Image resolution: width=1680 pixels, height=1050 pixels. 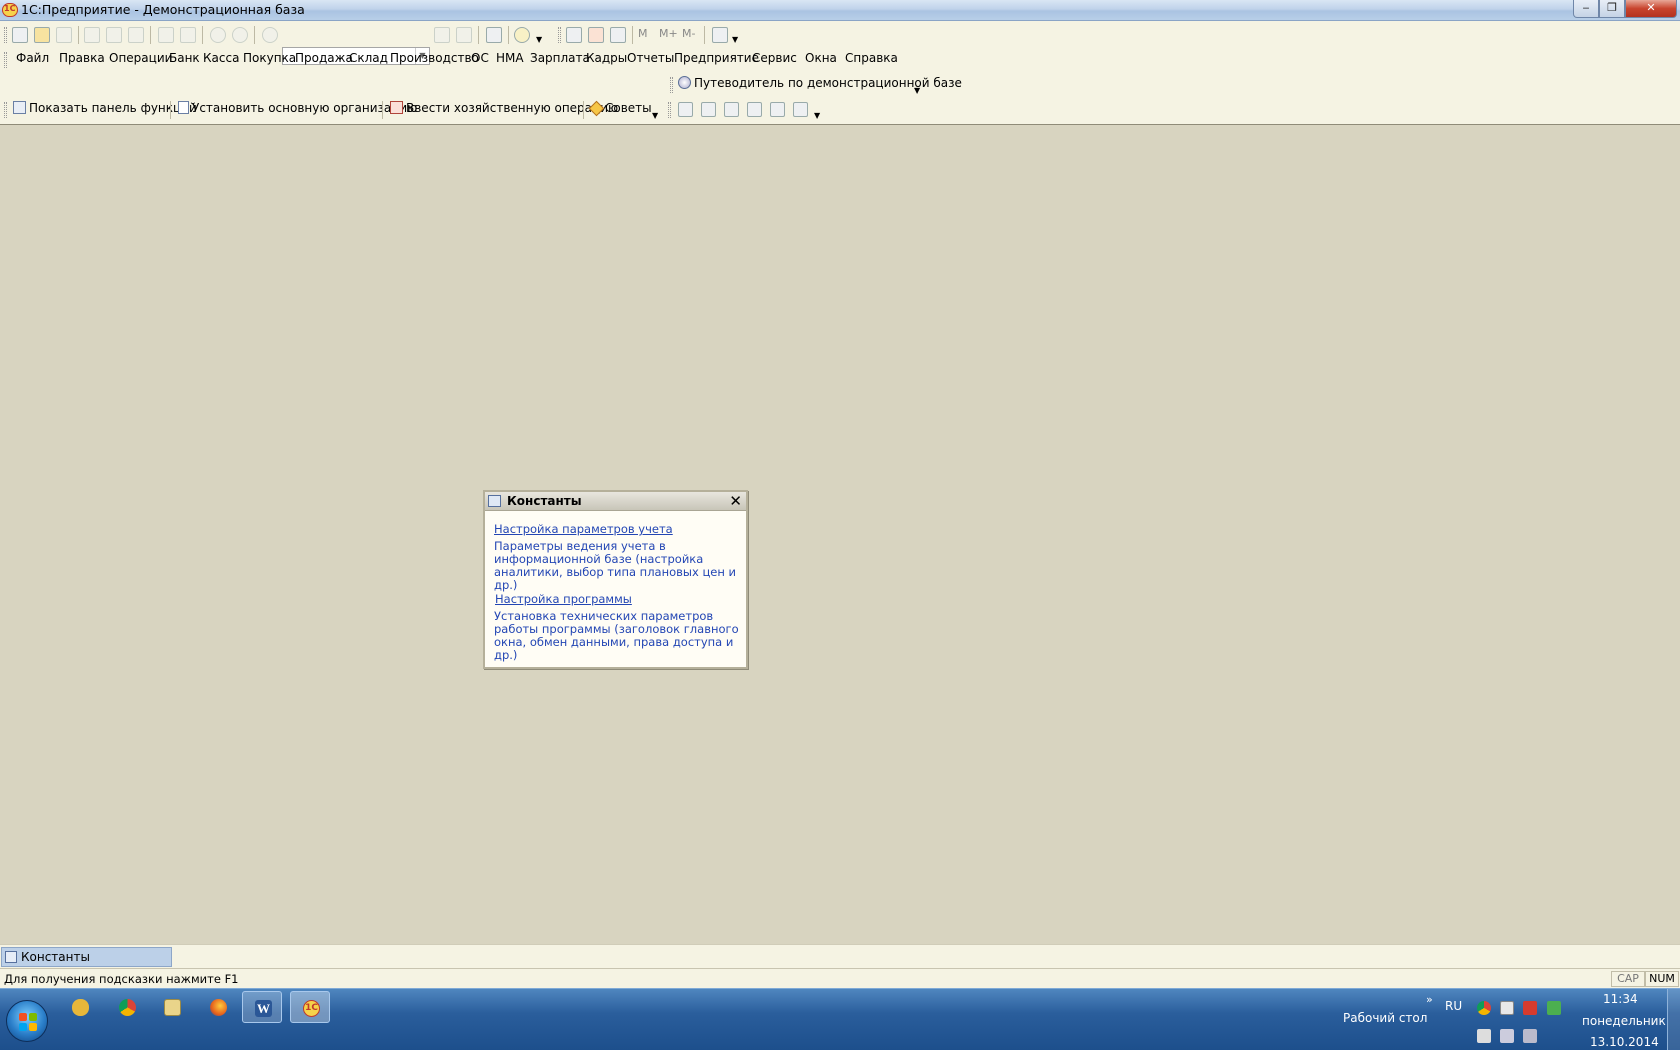 What do you see at coordinates (464, 35) in the screenshot?
I see `find-previous-icon` at bounding box center [464, 35].